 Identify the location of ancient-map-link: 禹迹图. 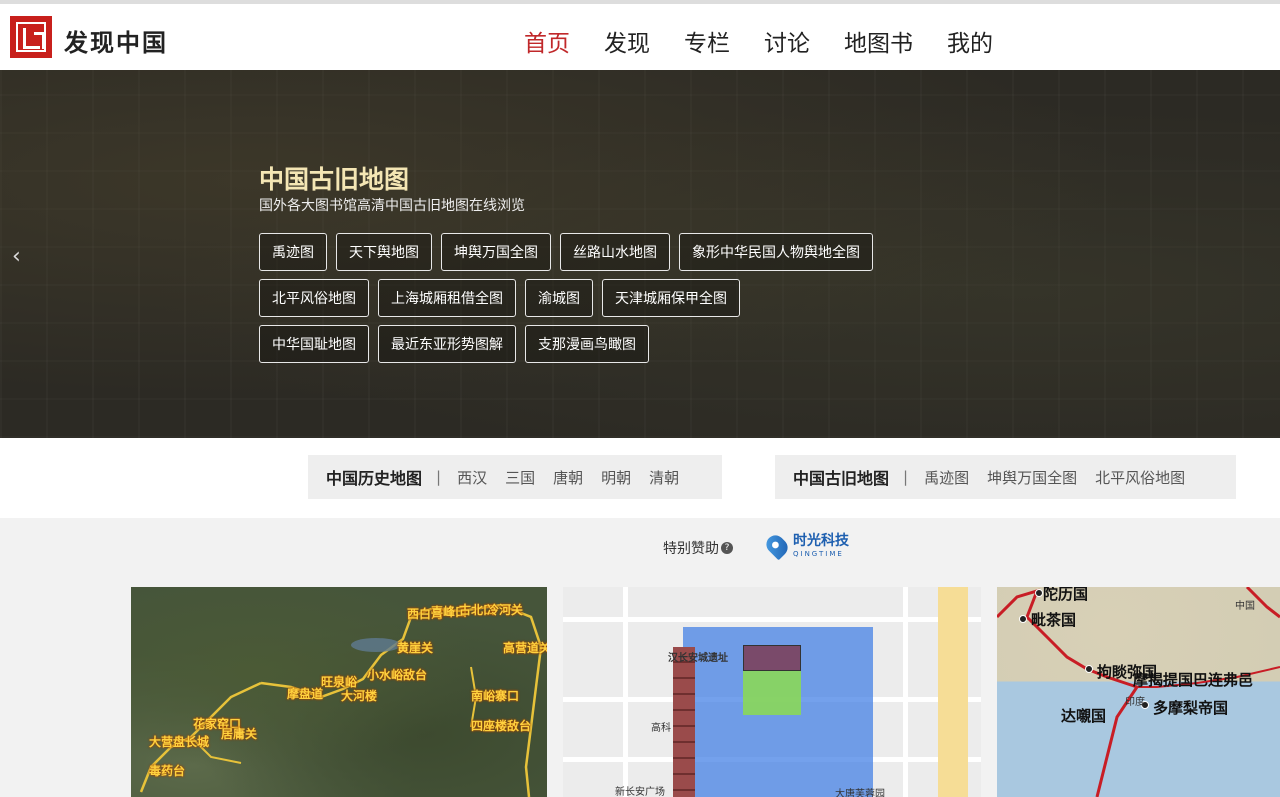
(946, 477).